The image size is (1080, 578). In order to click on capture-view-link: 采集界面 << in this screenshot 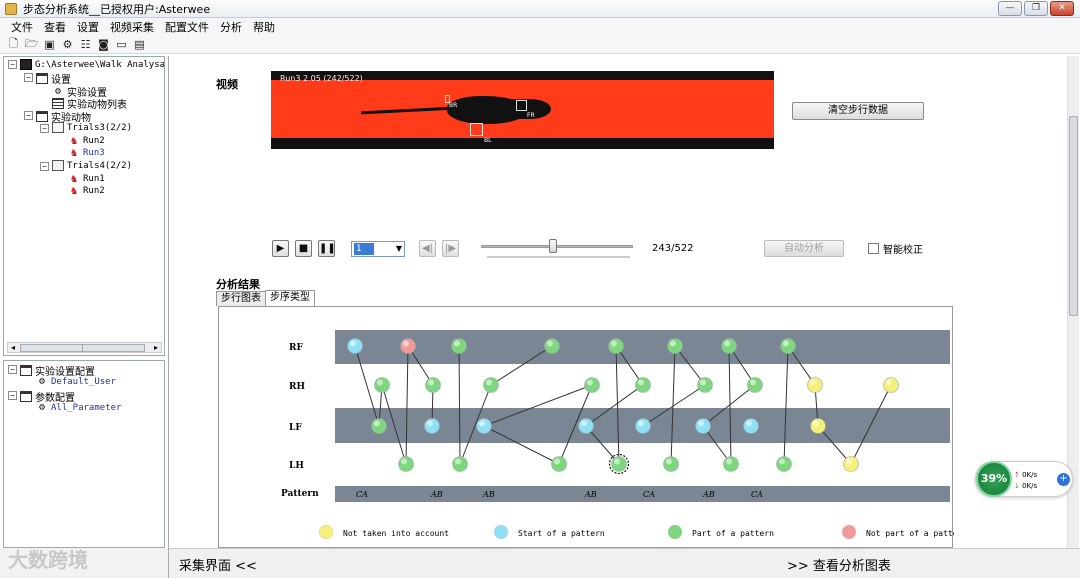, I will do `click(218, 564)`.